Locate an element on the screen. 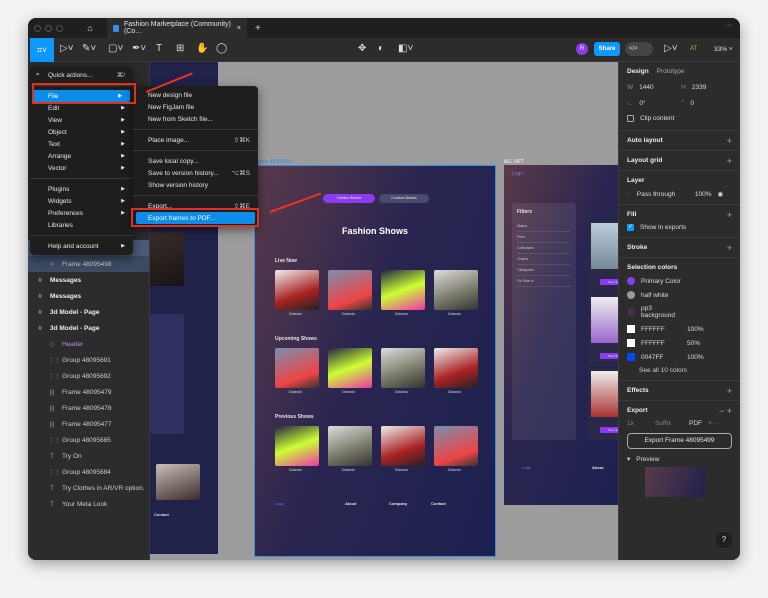  filter-item: Price is located at coordinates (544, 237).